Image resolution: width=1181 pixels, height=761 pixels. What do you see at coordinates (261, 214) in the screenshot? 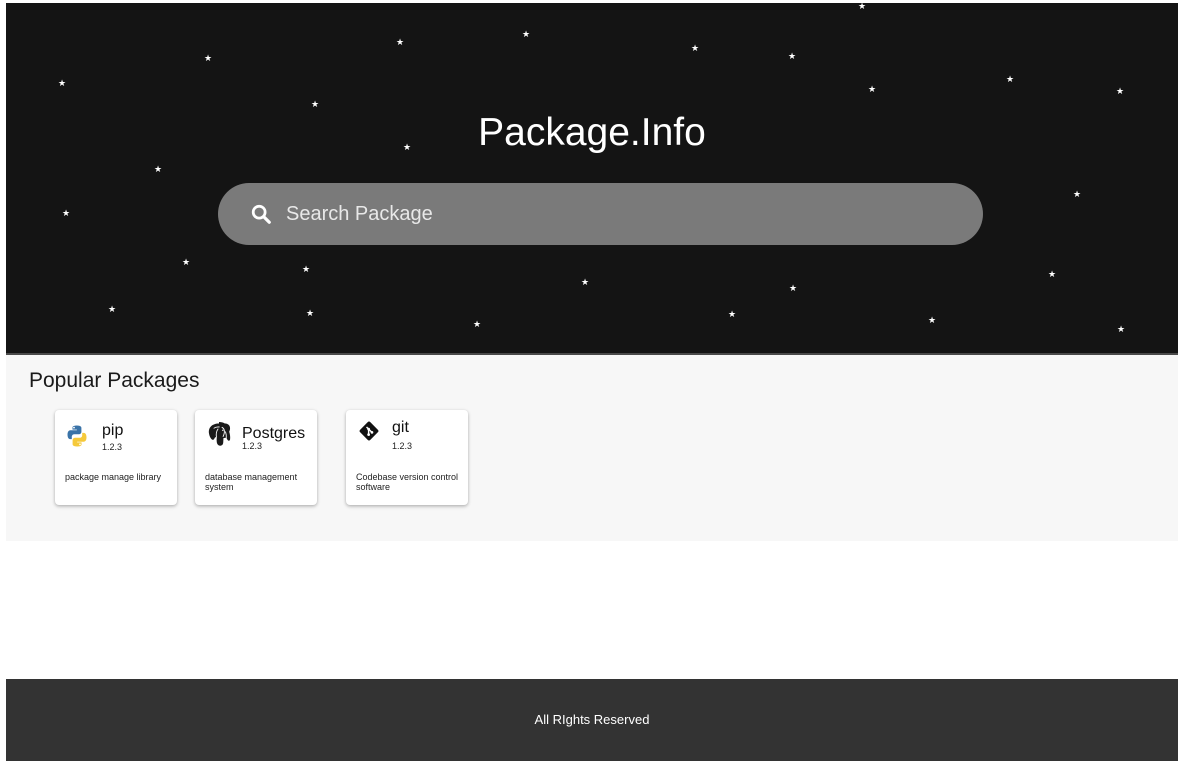
I see `search-icon` at bounding box center [261, 214].